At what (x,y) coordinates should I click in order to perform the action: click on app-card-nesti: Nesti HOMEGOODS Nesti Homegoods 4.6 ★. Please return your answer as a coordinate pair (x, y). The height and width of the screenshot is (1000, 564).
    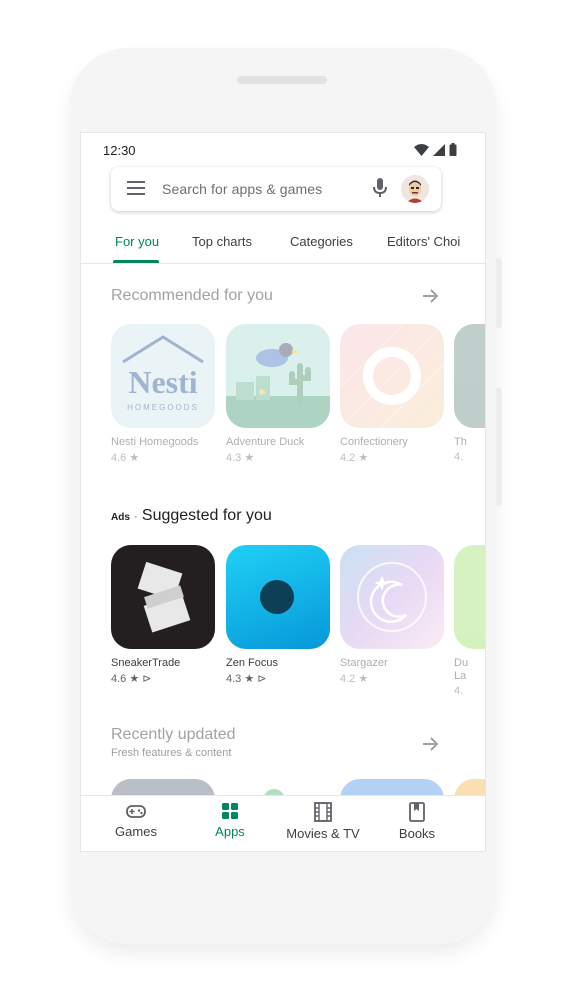
    Looking at the image, I should click on (163, 394).